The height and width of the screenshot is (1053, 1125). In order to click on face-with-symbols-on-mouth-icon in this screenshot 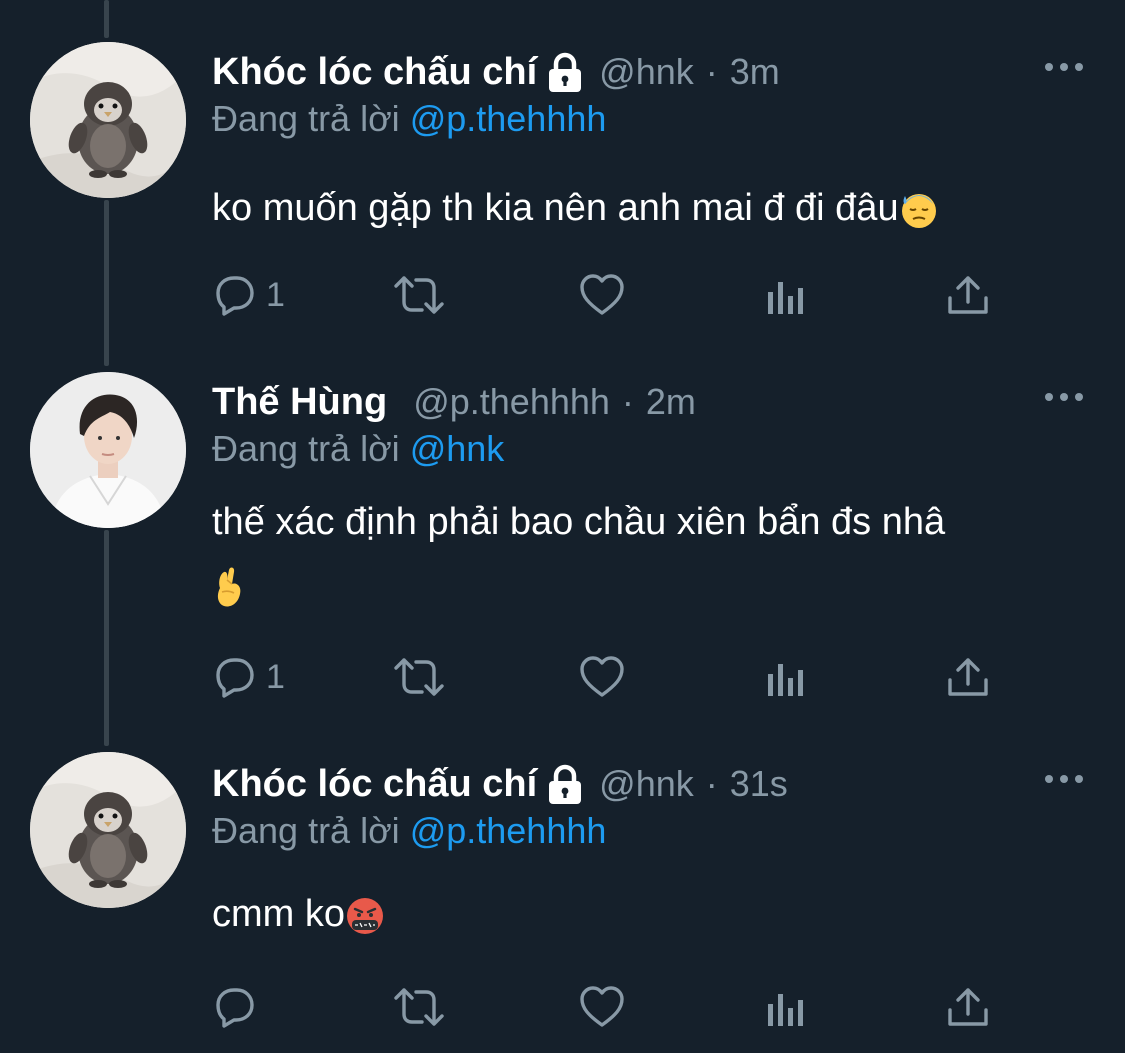, I will do `click(365, 915)`.